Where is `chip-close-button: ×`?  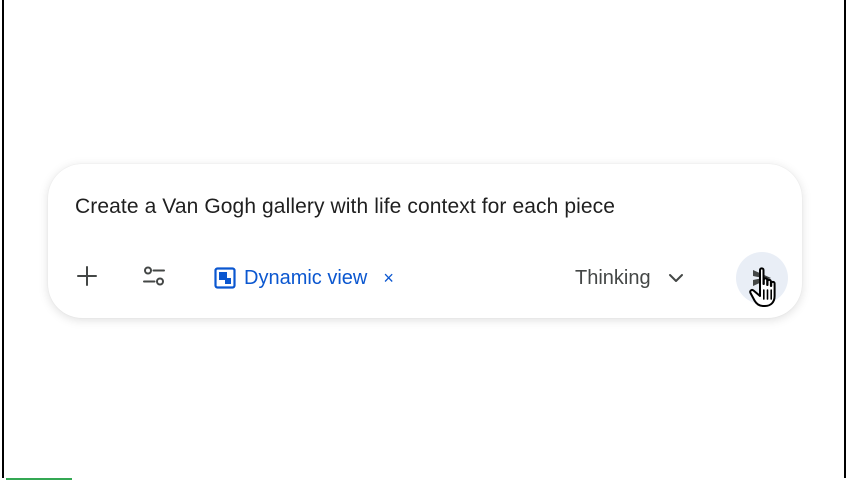 chip-close-button: × is located at coordinates (388, 278).